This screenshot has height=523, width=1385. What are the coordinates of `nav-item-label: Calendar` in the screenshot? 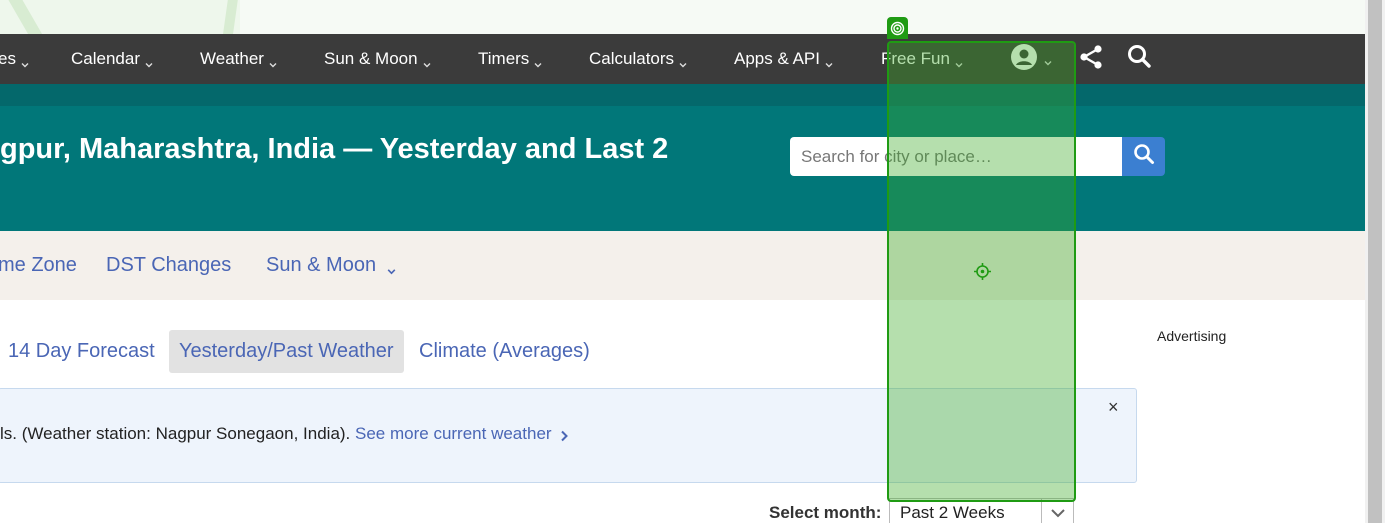 It's located at (105, 58).